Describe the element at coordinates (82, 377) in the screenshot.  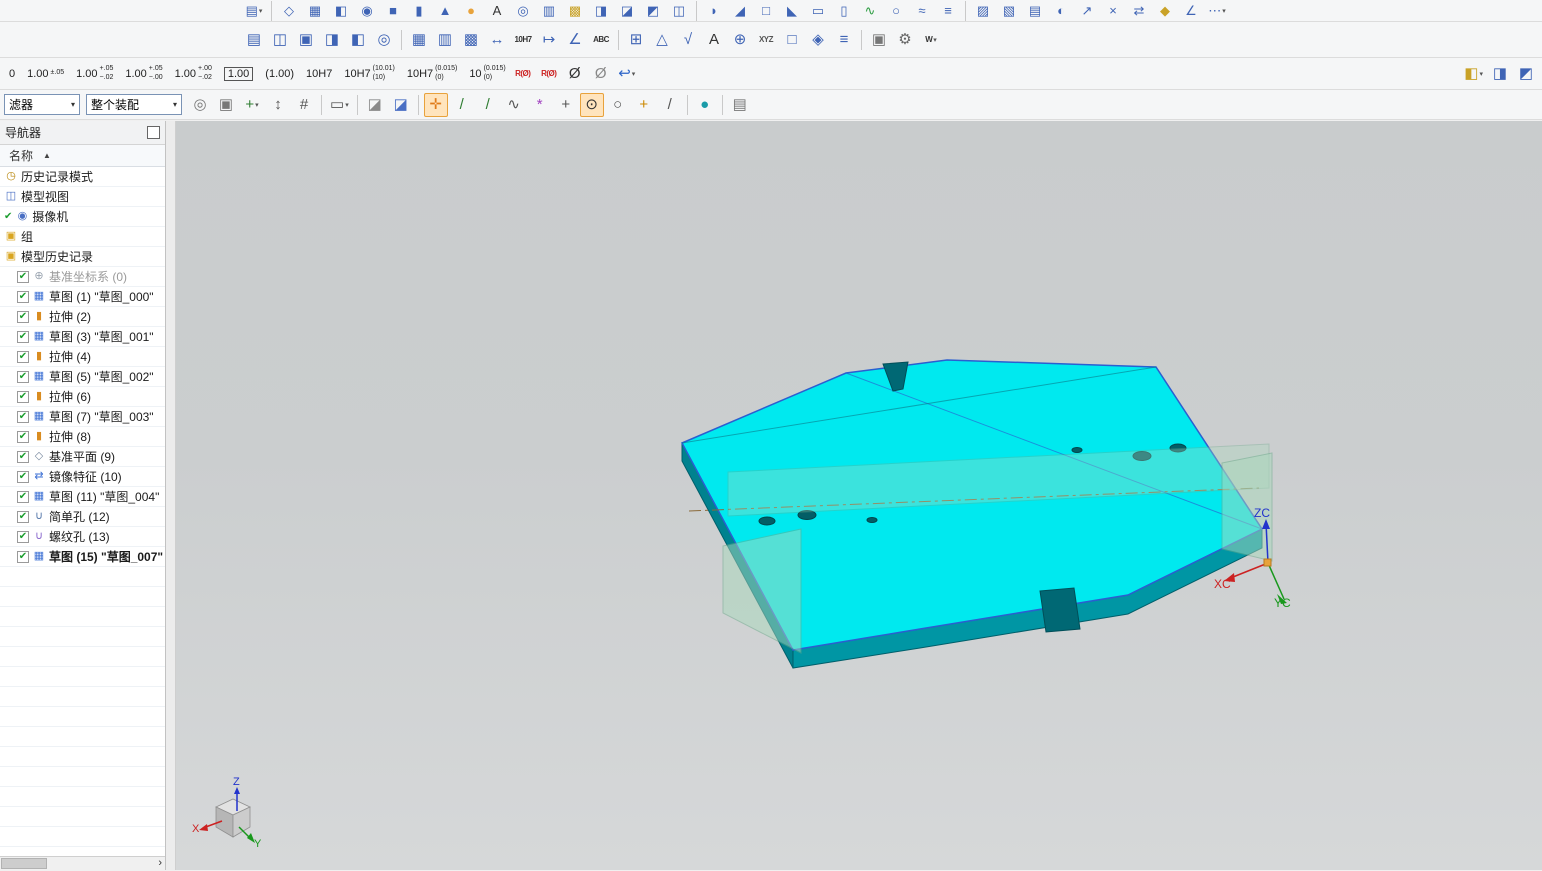
I see `tree-item-sketch-5: ✔▦草图 (5) "草图_002"` at that location.